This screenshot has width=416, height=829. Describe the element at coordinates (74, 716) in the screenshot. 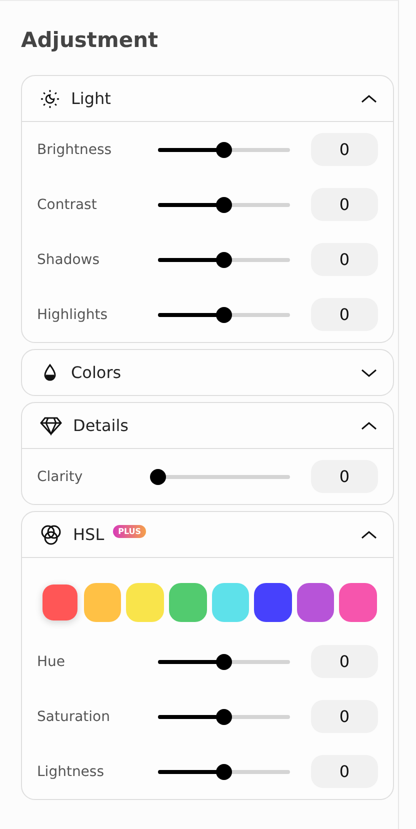

I see `slider-label: Saturation` at that location.